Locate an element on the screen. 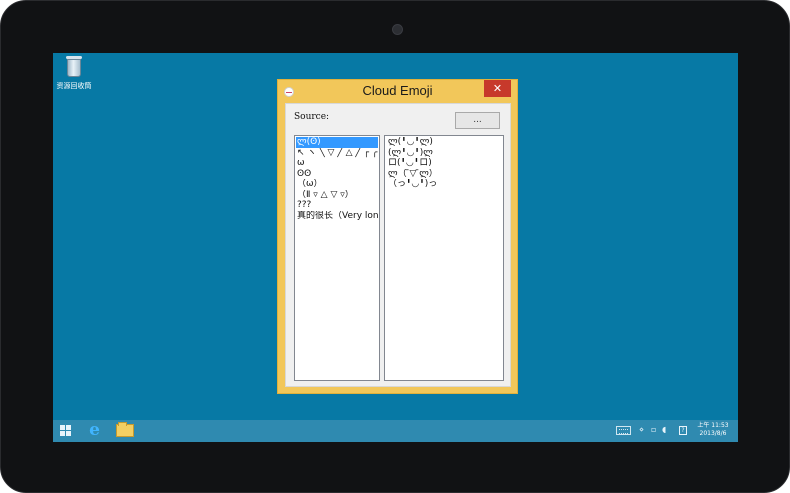  clock-time: 上午 11:53 is located at coordinates (713, 425).